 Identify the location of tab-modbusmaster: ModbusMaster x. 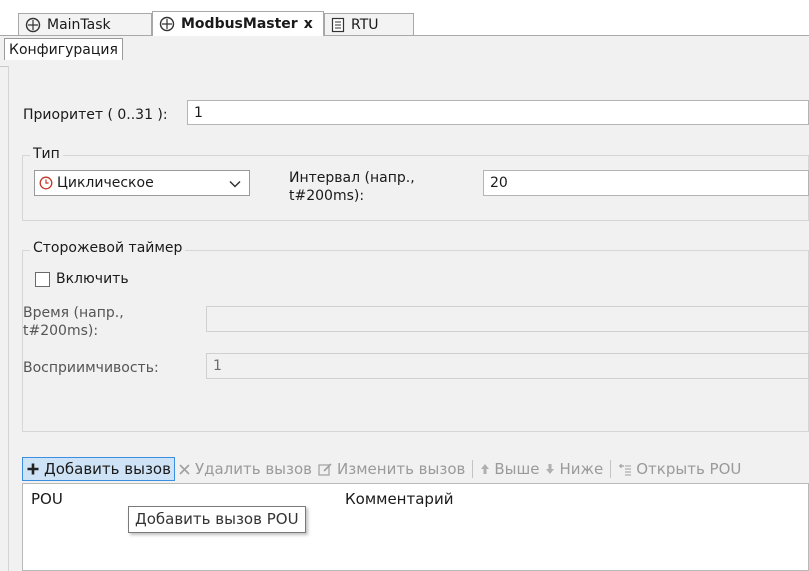
(238, 23).